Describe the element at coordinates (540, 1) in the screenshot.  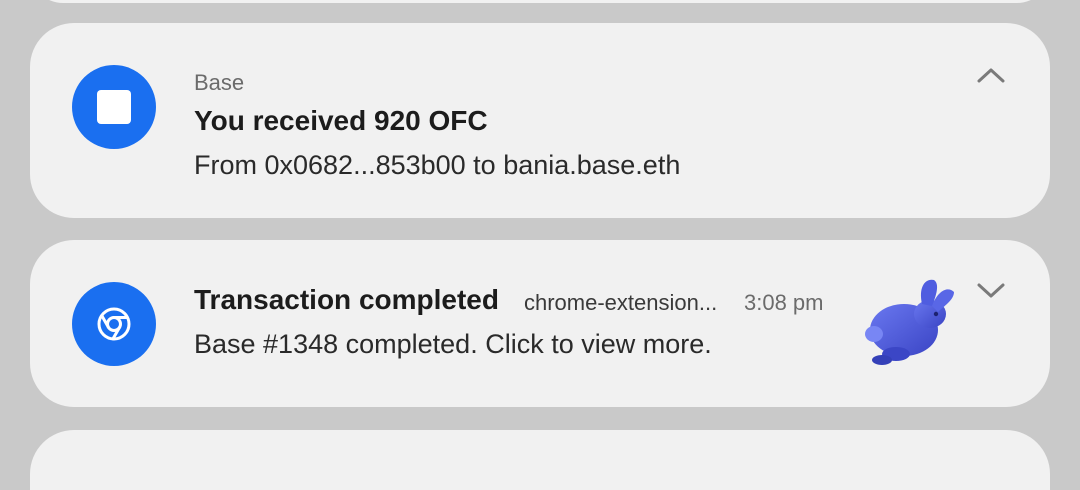
I see `previous-notification-card` at that location.